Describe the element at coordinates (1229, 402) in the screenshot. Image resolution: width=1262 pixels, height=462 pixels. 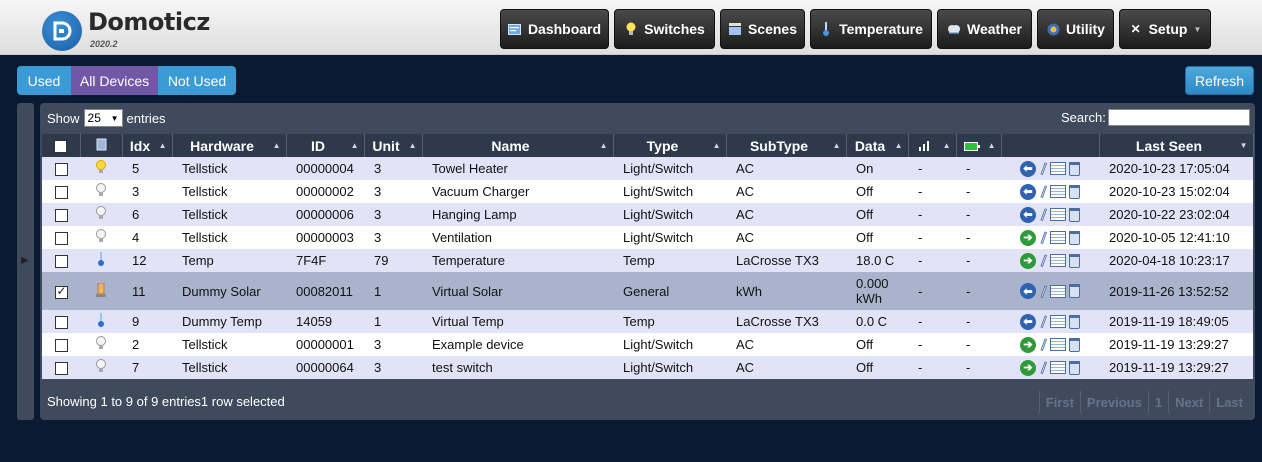
I see `pager-last-button: Last` at that location.